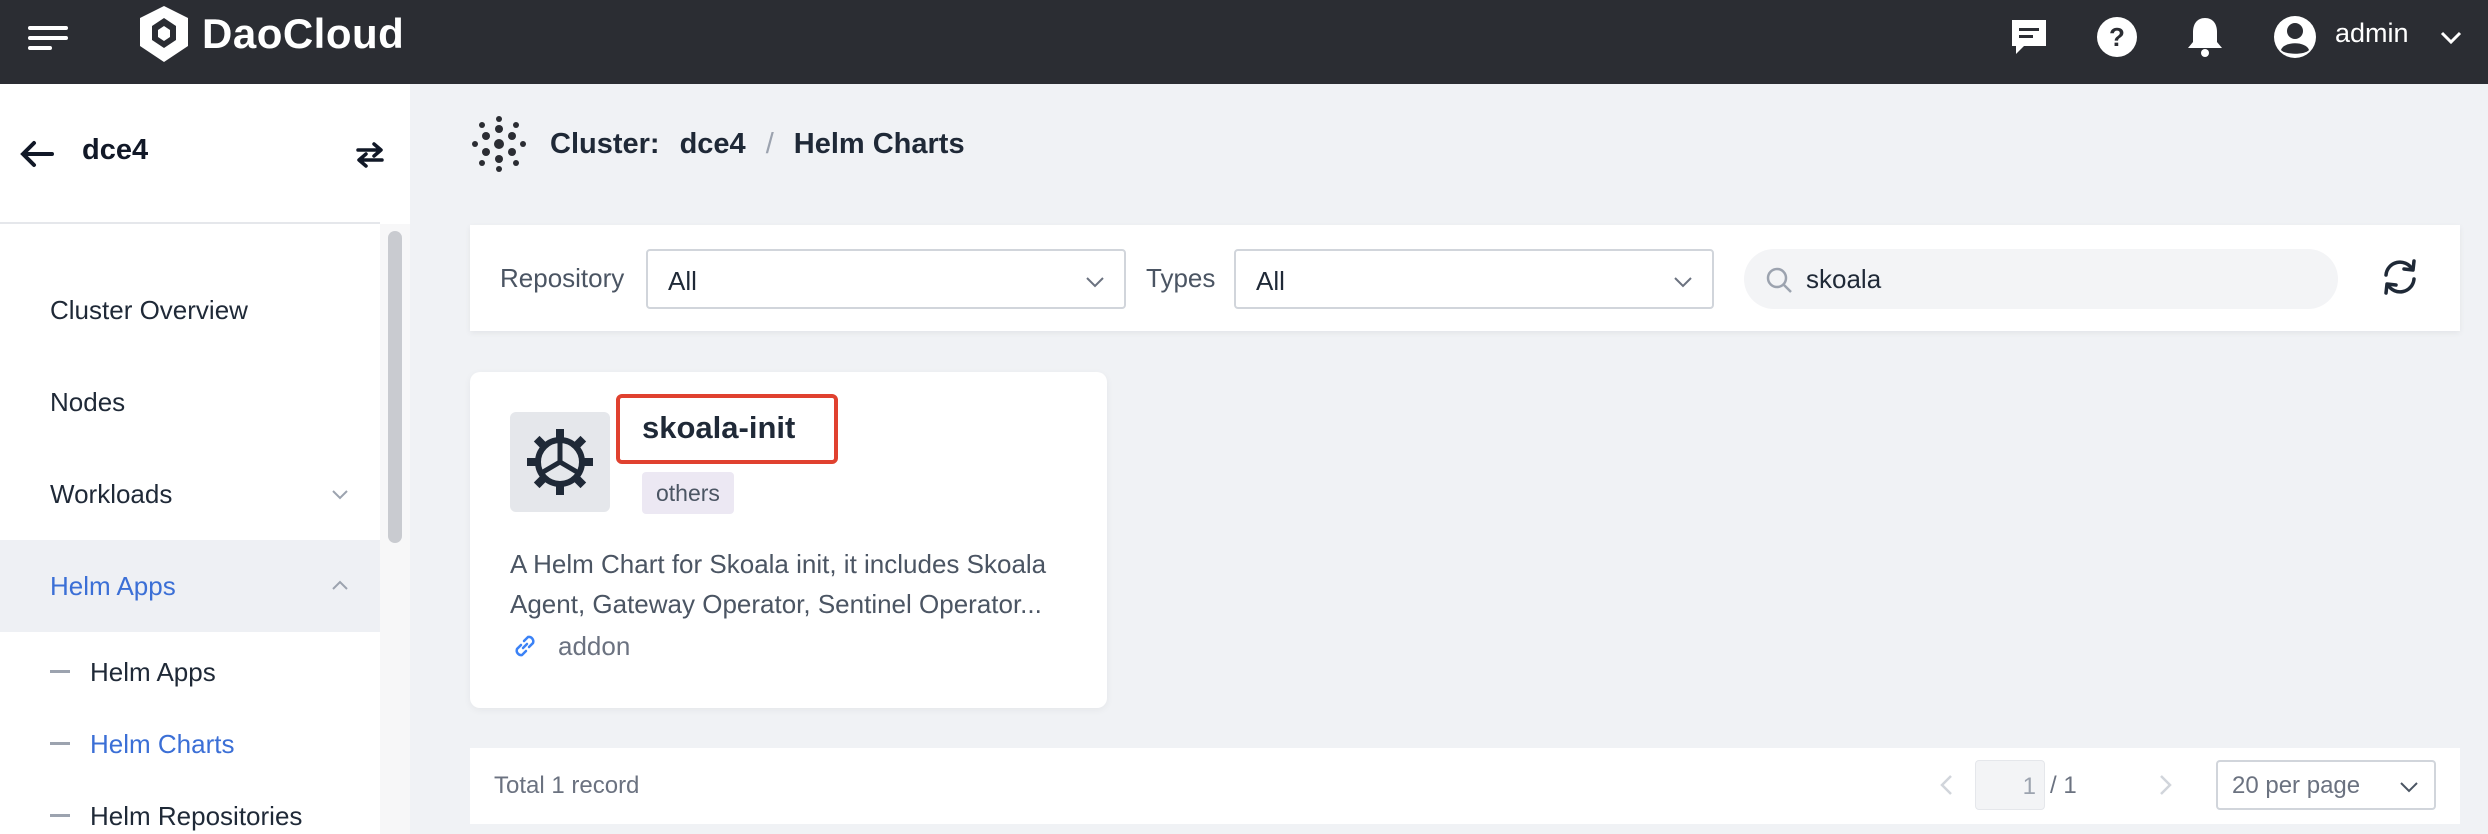 The image size is (2488, 834). What do you see at coordinates (340, 585) in the screenshot?
I see `chevron-up-icon` at bounding box center [340, 585].